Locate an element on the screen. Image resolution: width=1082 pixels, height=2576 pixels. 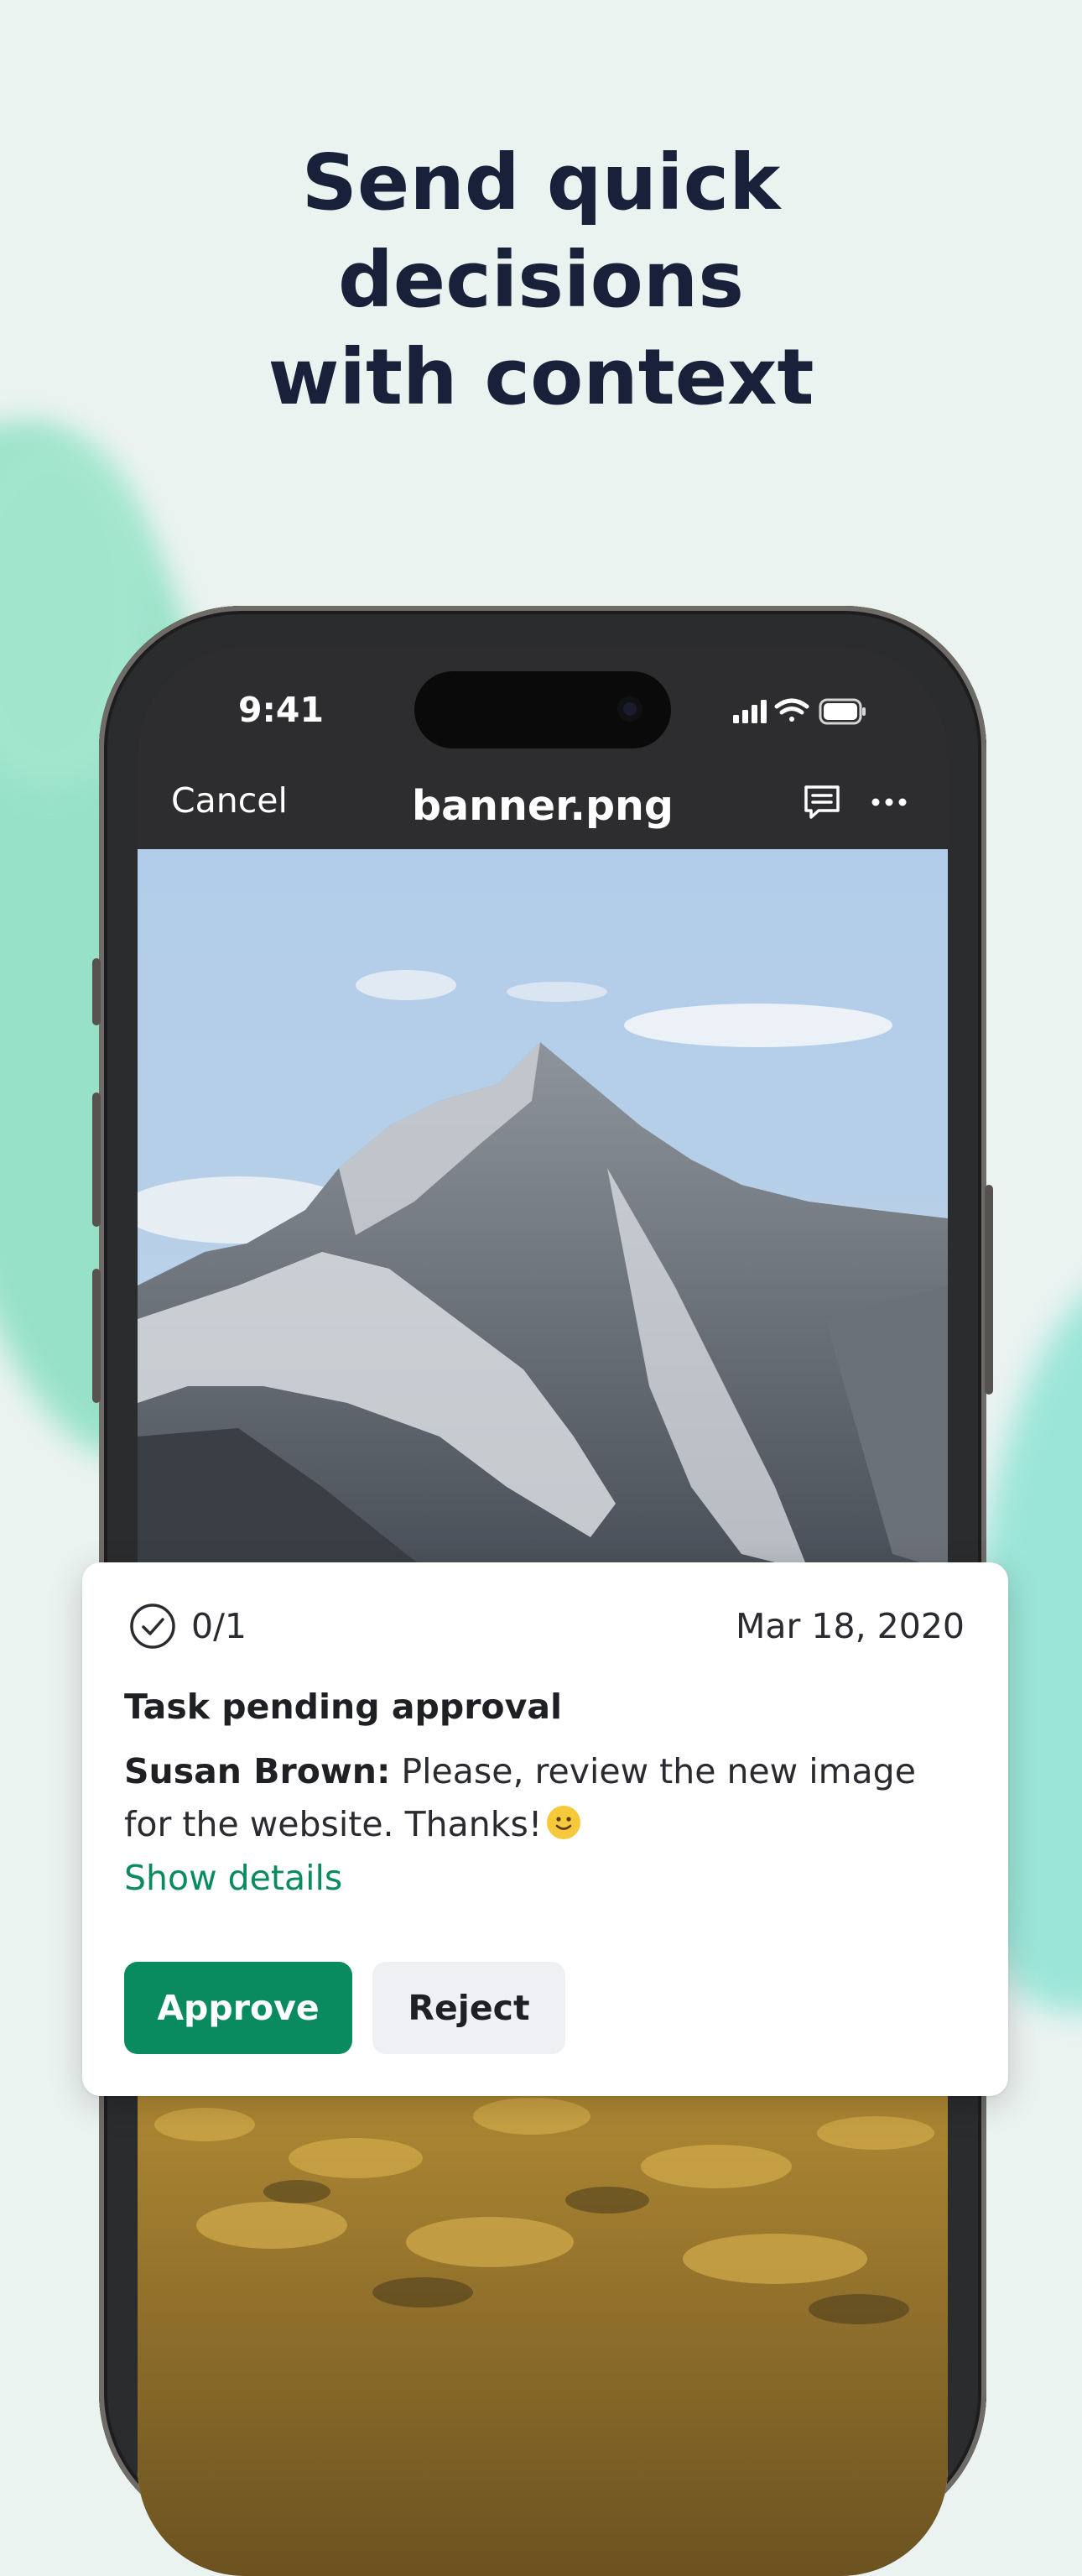
dynamic-island is located at coordinates (542, 709).